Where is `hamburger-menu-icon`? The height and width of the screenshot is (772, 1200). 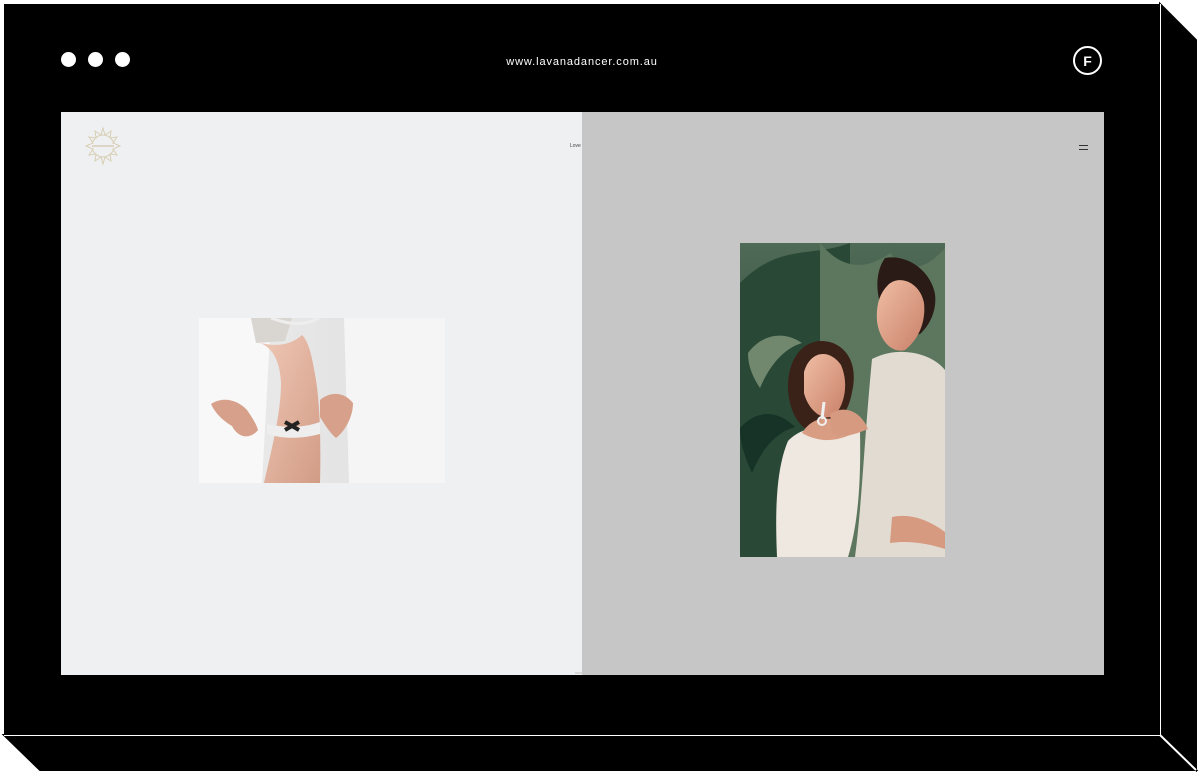 hamburger-menu-icon is located at coordinates (1083, 148).